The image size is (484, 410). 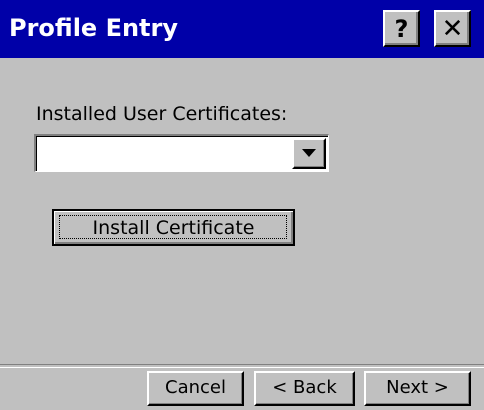 I want to click on chevron-down-icon, so click(x=309, y=153).